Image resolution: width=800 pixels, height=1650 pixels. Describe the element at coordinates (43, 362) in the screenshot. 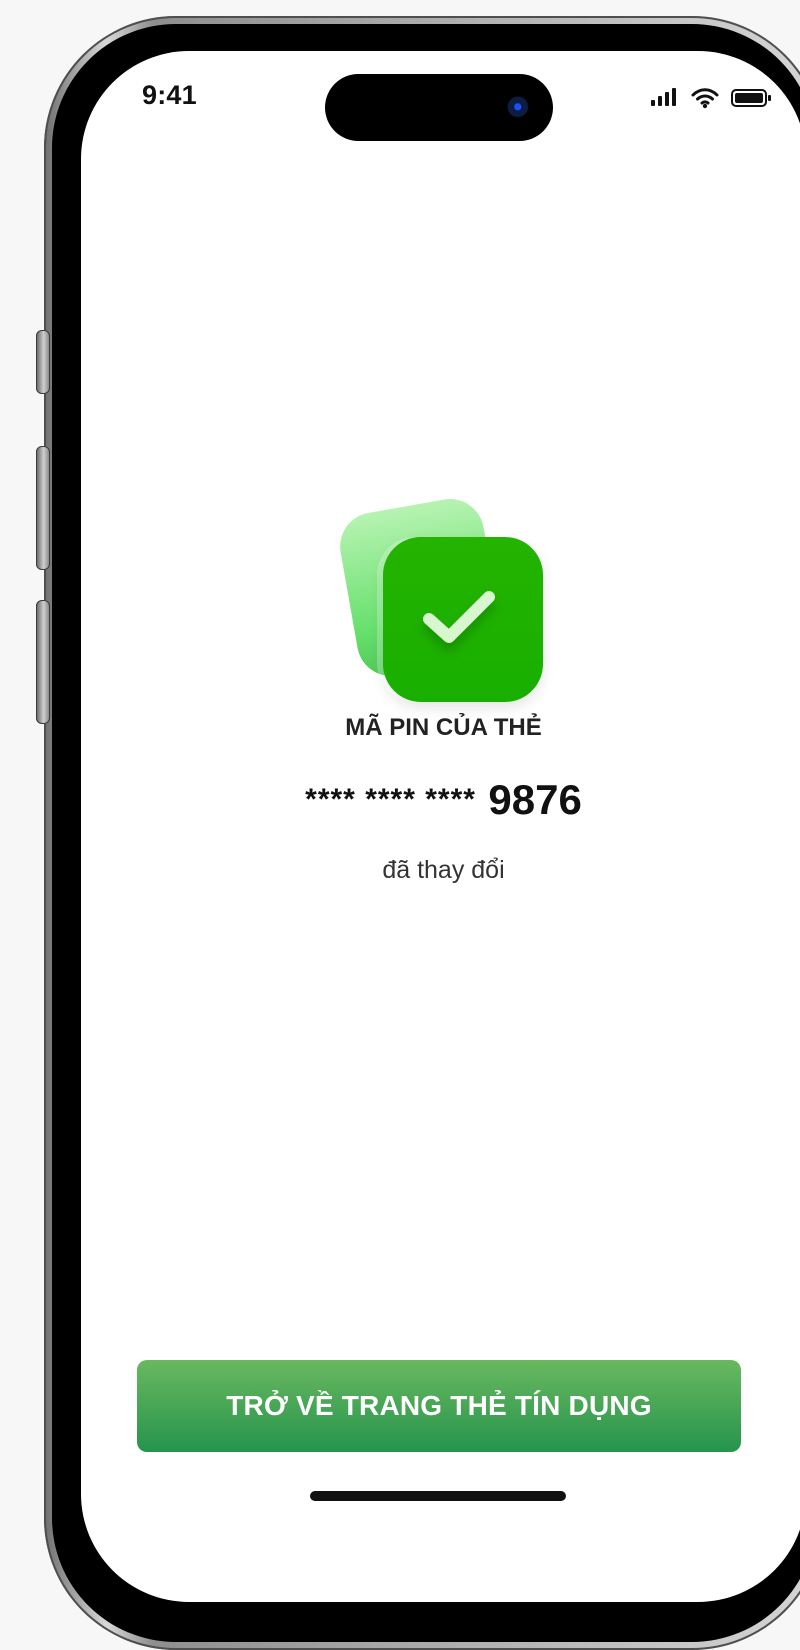

I see `phone-side-button-top` at that location.